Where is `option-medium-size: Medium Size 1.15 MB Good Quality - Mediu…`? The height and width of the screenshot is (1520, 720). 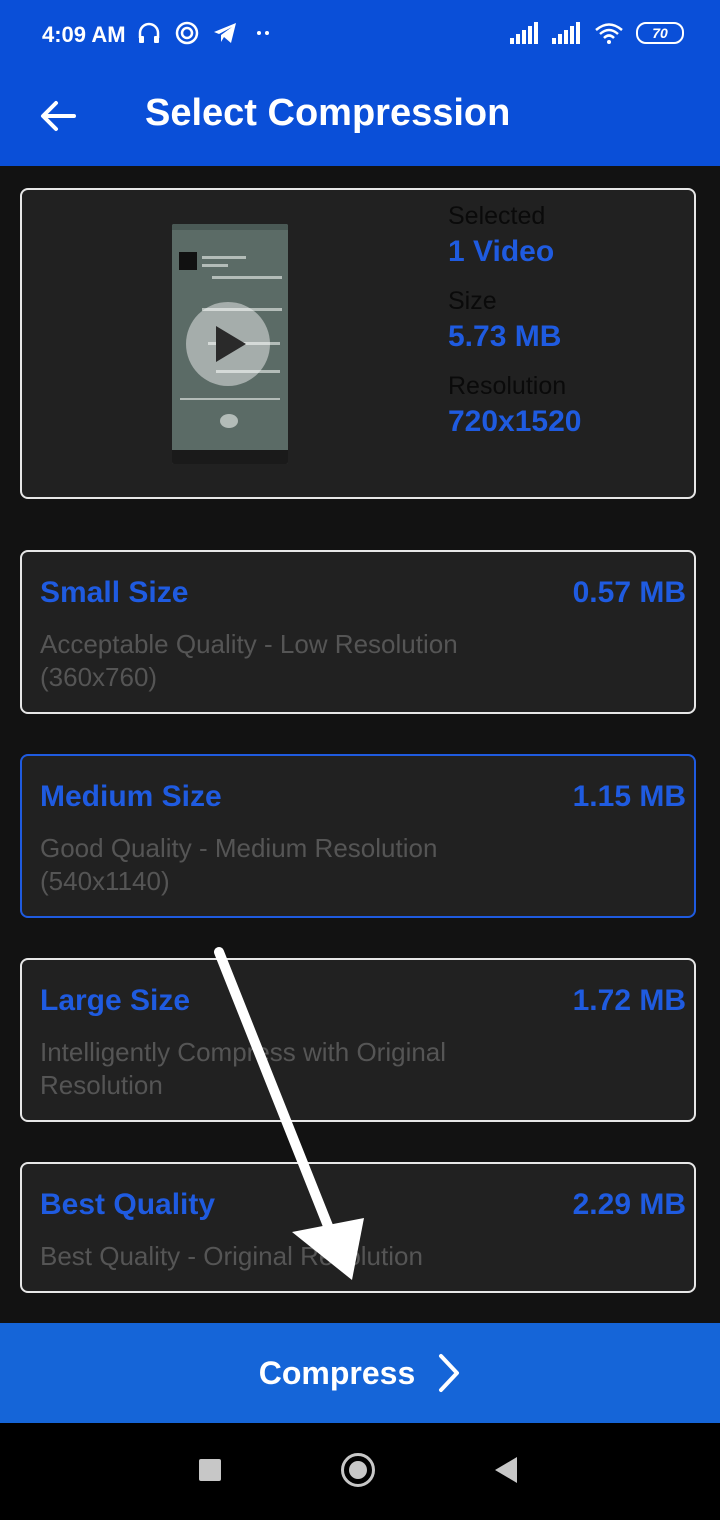 option-medium-size: Medium Size 1.15 MB Good Quality - Mediu… is located at coordinates (358, 836).